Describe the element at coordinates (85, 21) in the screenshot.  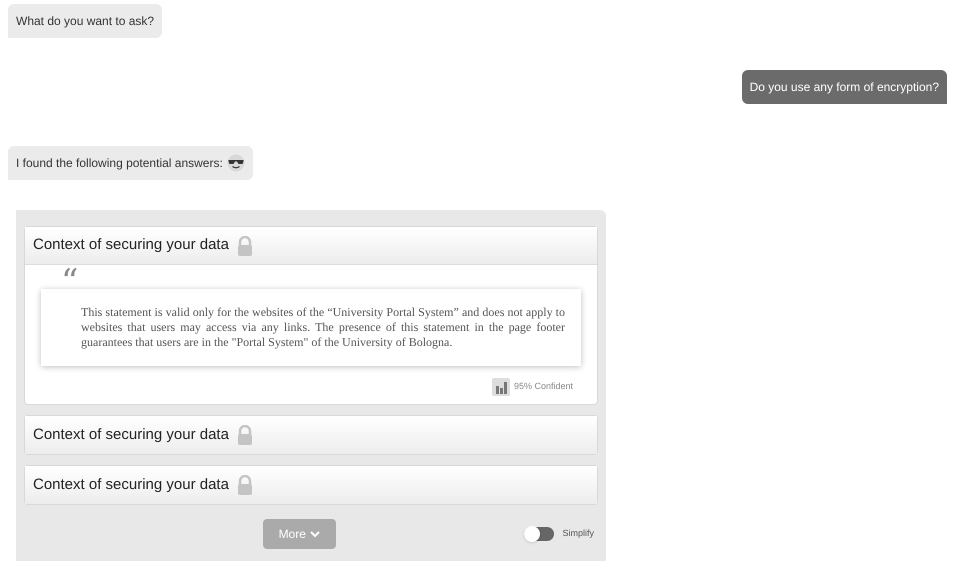
I see `message-text: What do you want to ask?` at that location.